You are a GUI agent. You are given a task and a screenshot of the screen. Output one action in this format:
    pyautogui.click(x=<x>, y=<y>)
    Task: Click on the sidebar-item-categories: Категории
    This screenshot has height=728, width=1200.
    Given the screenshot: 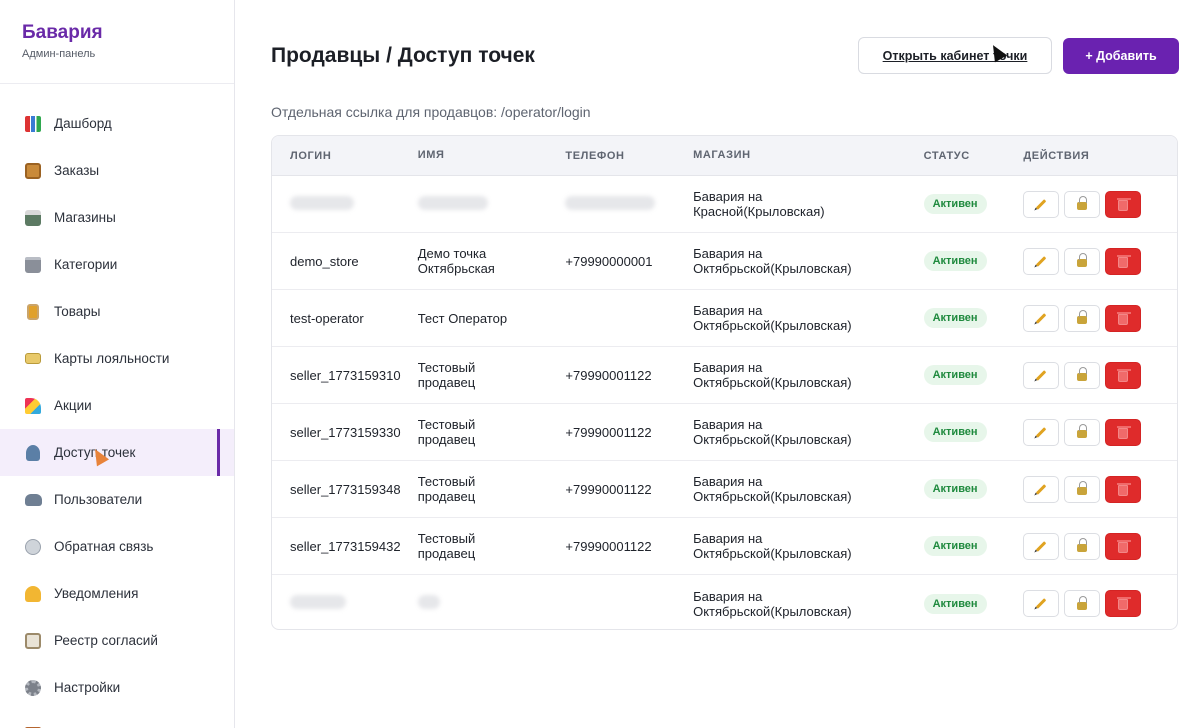 What is the action you would take?
    pyautogui.click(x=117, y=264)
    